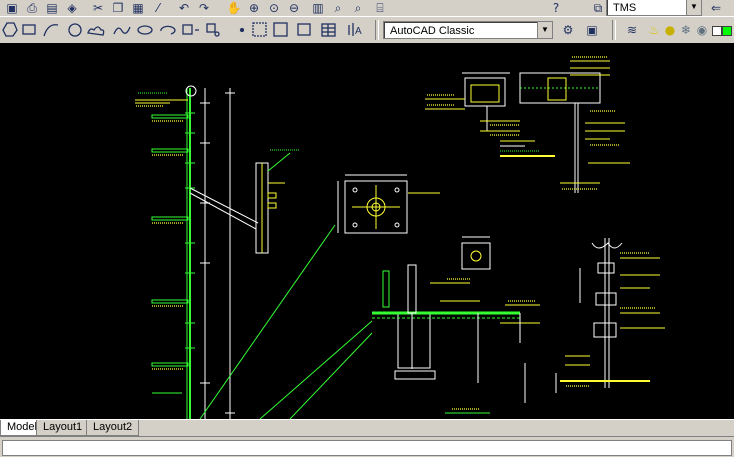 Image resolution: width=734 pixels, height=457 pixels. What do you see at coordinates (304, 29) in the screenshot?
I see `region-icon` at bounding box center [304, 29].